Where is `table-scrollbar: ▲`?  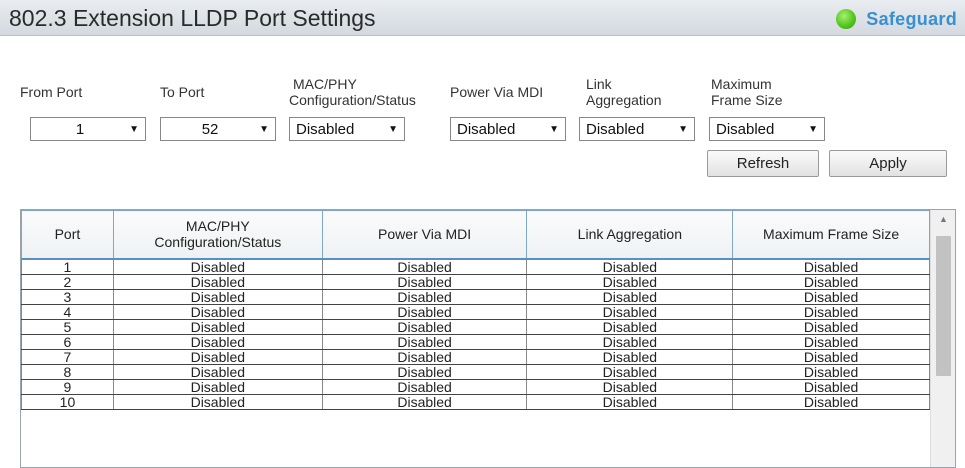
table-scrollbar: ▲ is located at coordinates (942, 338).